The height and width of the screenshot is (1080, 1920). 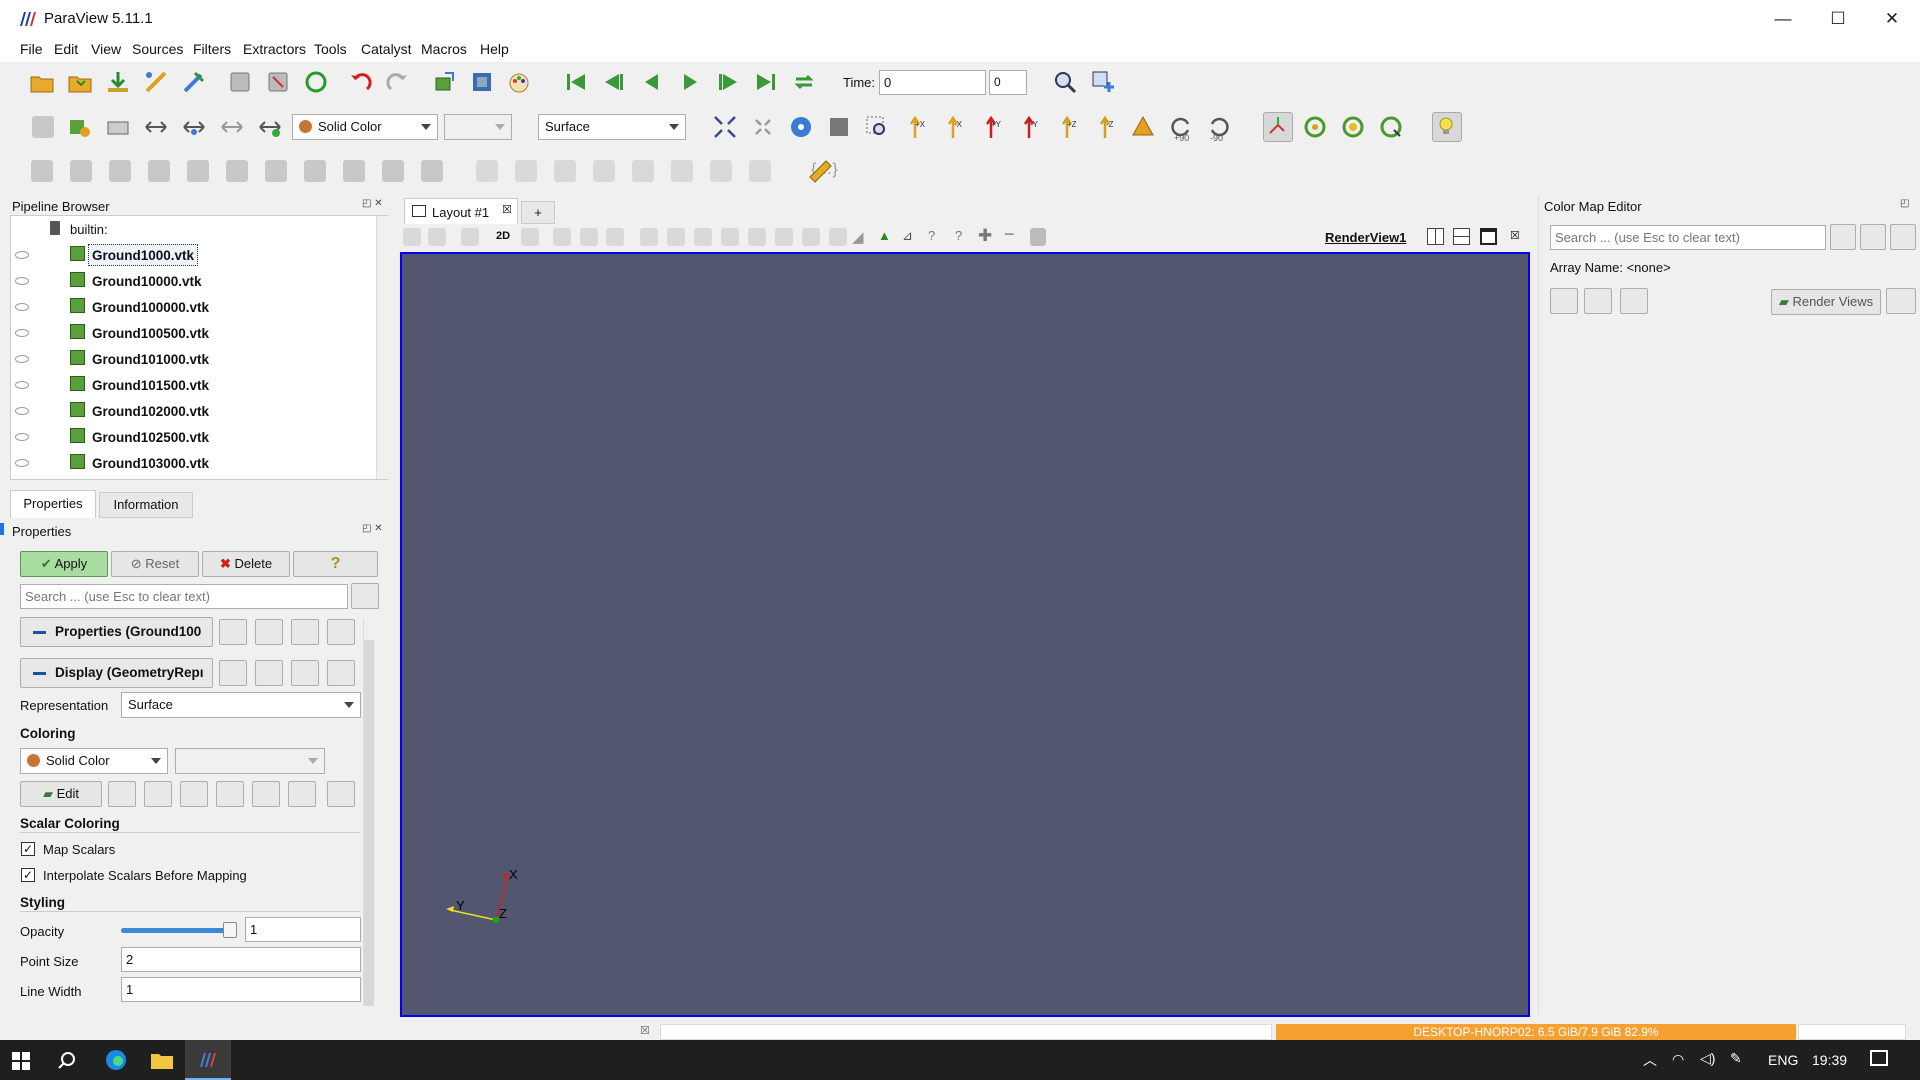 What do you see at coordinates (1536, 1032) in the screenshot?
I see `memory-usage-bar: DESKTOP-HNORP02: 6.5 GiB/7.9 GiB 82.9%` at bounding box center [1536, 1032].